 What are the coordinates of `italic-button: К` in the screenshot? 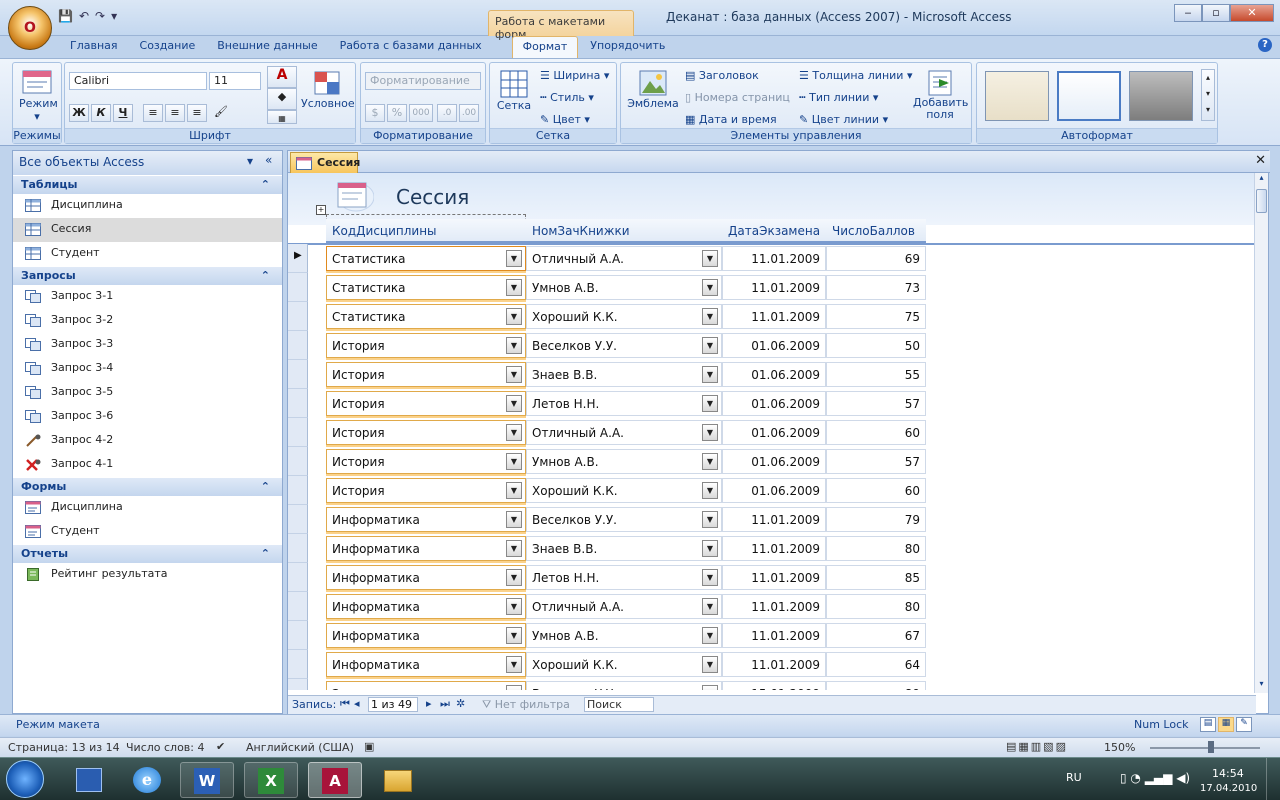 It's located at (101, 113).